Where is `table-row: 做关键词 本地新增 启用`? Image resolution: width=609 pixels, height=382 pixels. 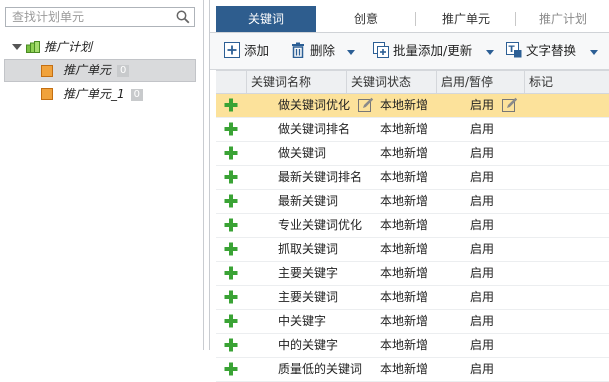
table-row: 做关键词 本地新增 启用 is located at coordinates (412, 154).